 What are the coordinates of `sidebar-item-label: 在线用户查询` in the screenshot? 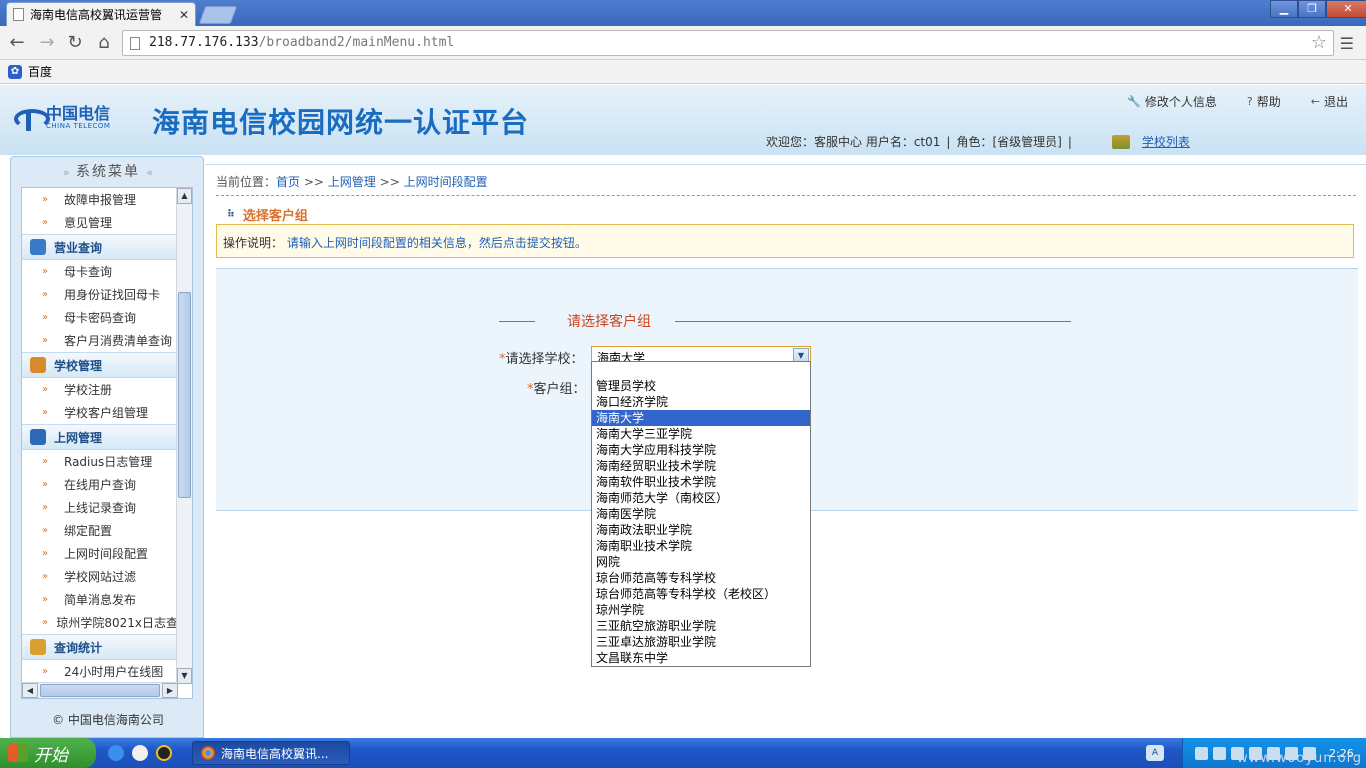 It's located at (100, 485).